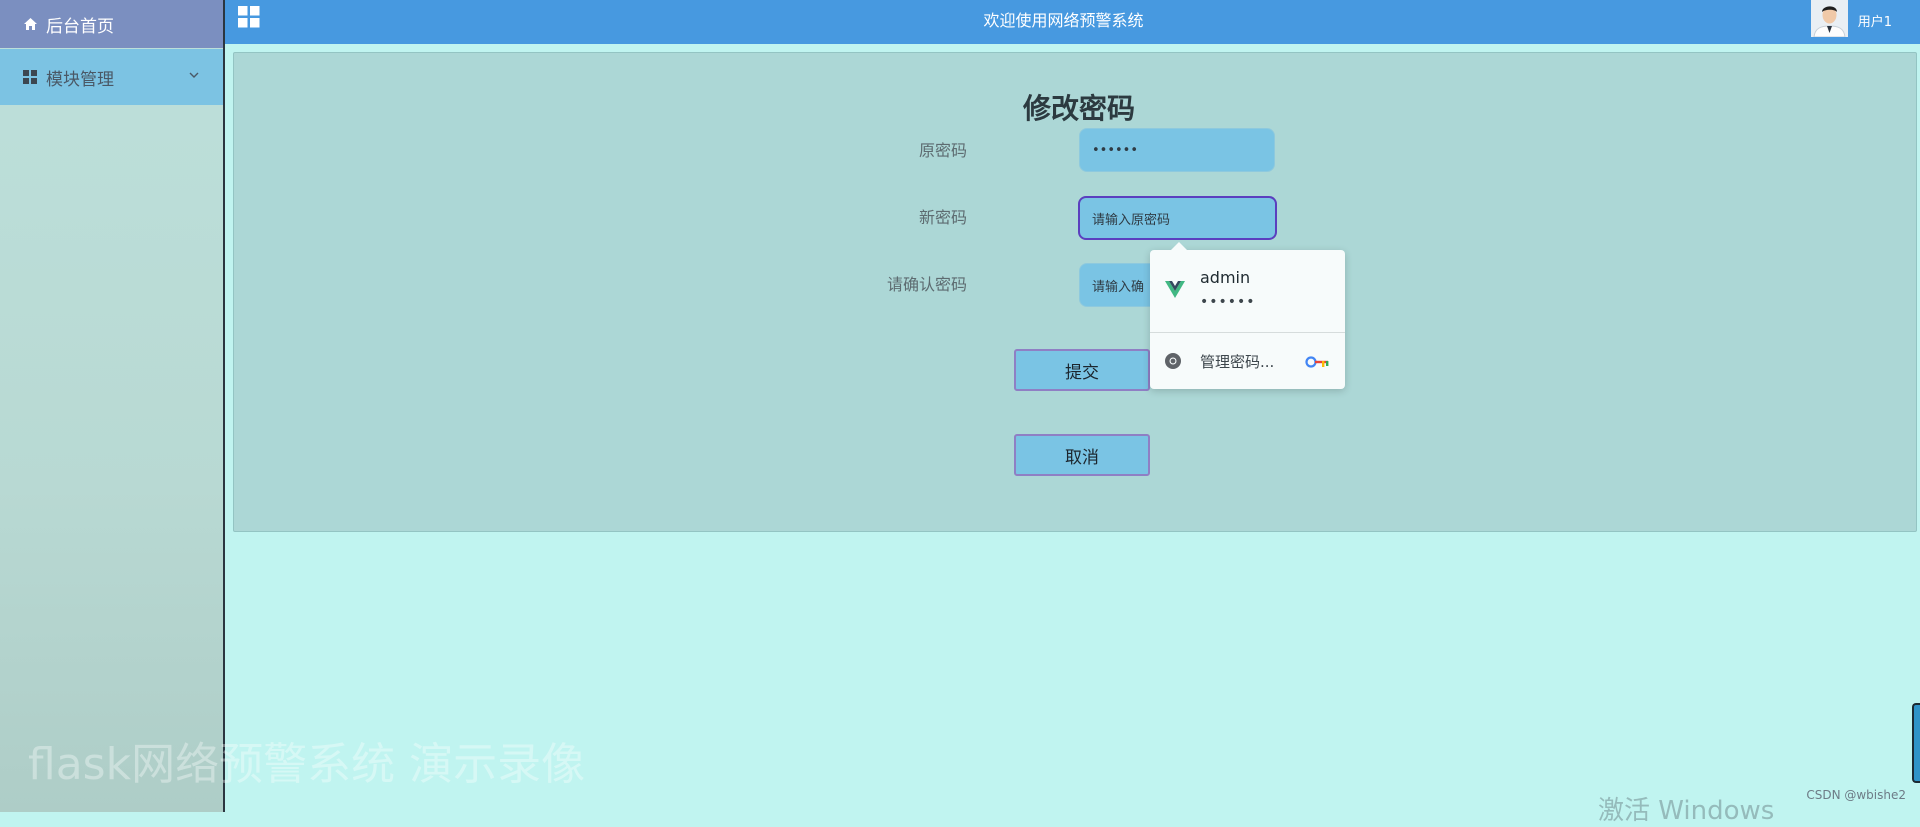  I want to click on sidebar-item-label: 后台首页, so click(80, 26).